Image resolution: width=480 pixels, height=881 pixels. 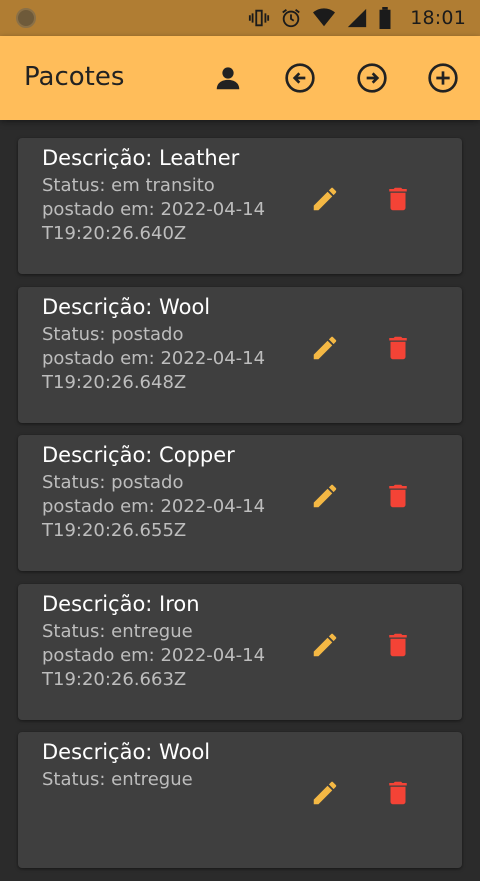 What do you see at coordinates (324, 17) in the screenshot?
I see `wifi-icon` at bounding box center [324, 17].